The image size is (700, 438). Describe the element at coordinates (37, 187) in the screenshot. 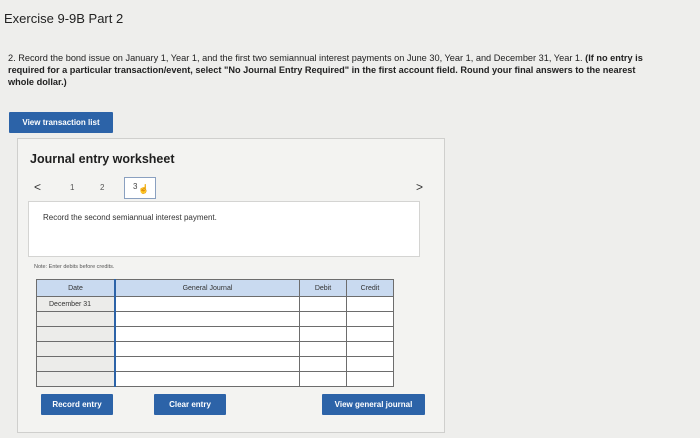

I see `prev-arrow-icon: <` at that location.